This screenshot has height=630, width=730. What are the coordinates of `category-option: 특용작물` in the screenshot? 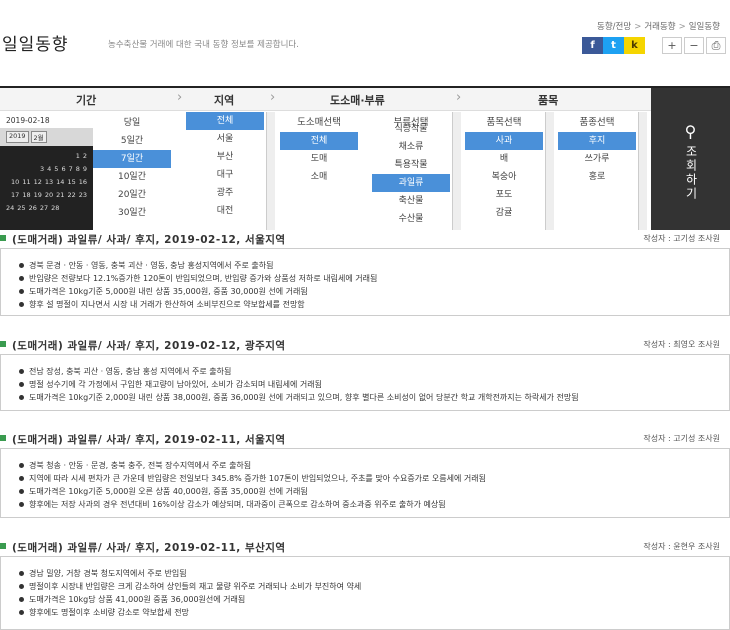 It's located at (411, 165).